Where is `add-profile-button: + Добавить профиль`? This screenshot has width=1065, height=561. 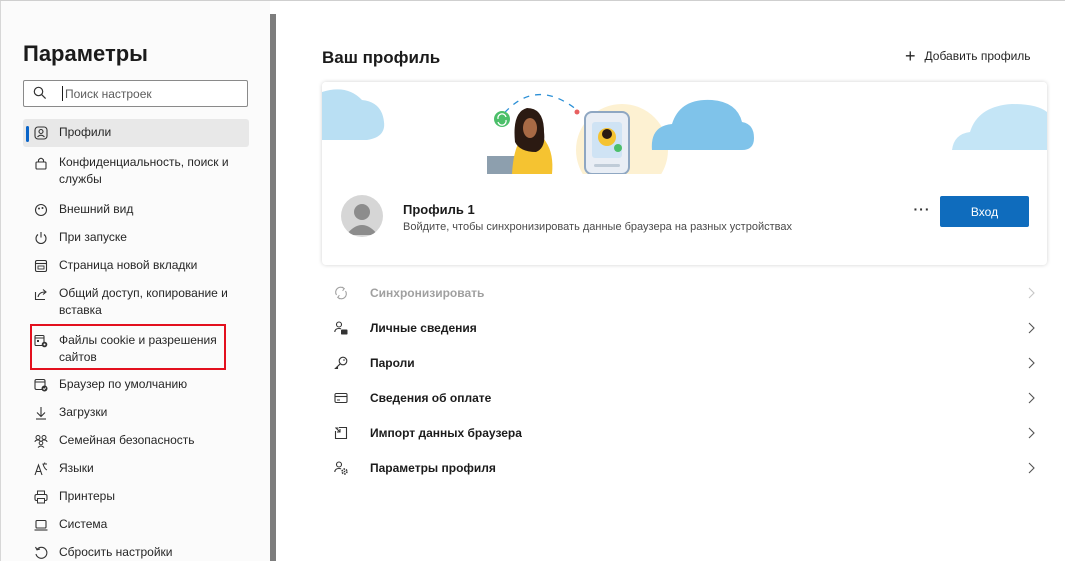 add-profile-button: + Добавить профиль is located at coordinates (968, 56).